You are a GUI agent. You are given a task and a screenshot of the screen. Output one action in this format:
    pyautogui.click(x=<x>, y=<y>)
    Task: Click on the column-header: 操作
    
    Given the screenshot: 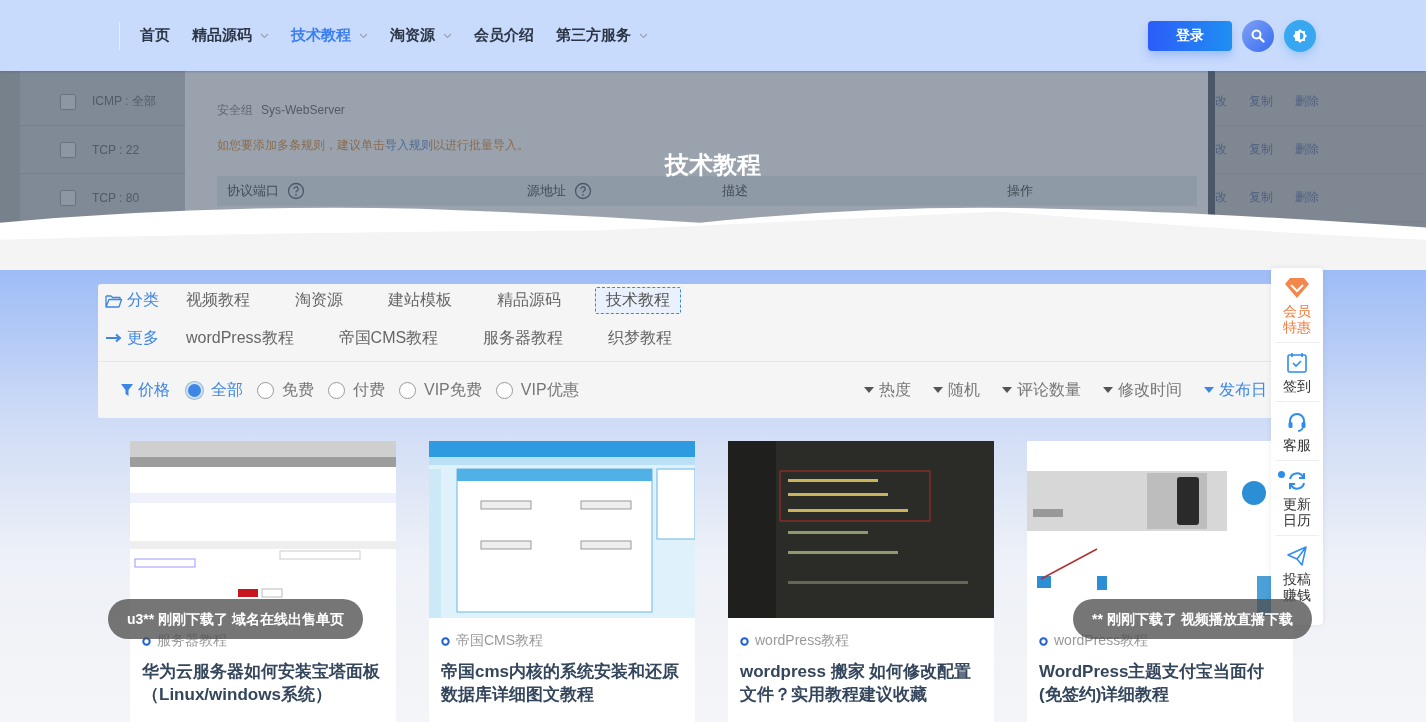 What is the action you would take?
    pyautogui.click(x=1020, y=191)
    